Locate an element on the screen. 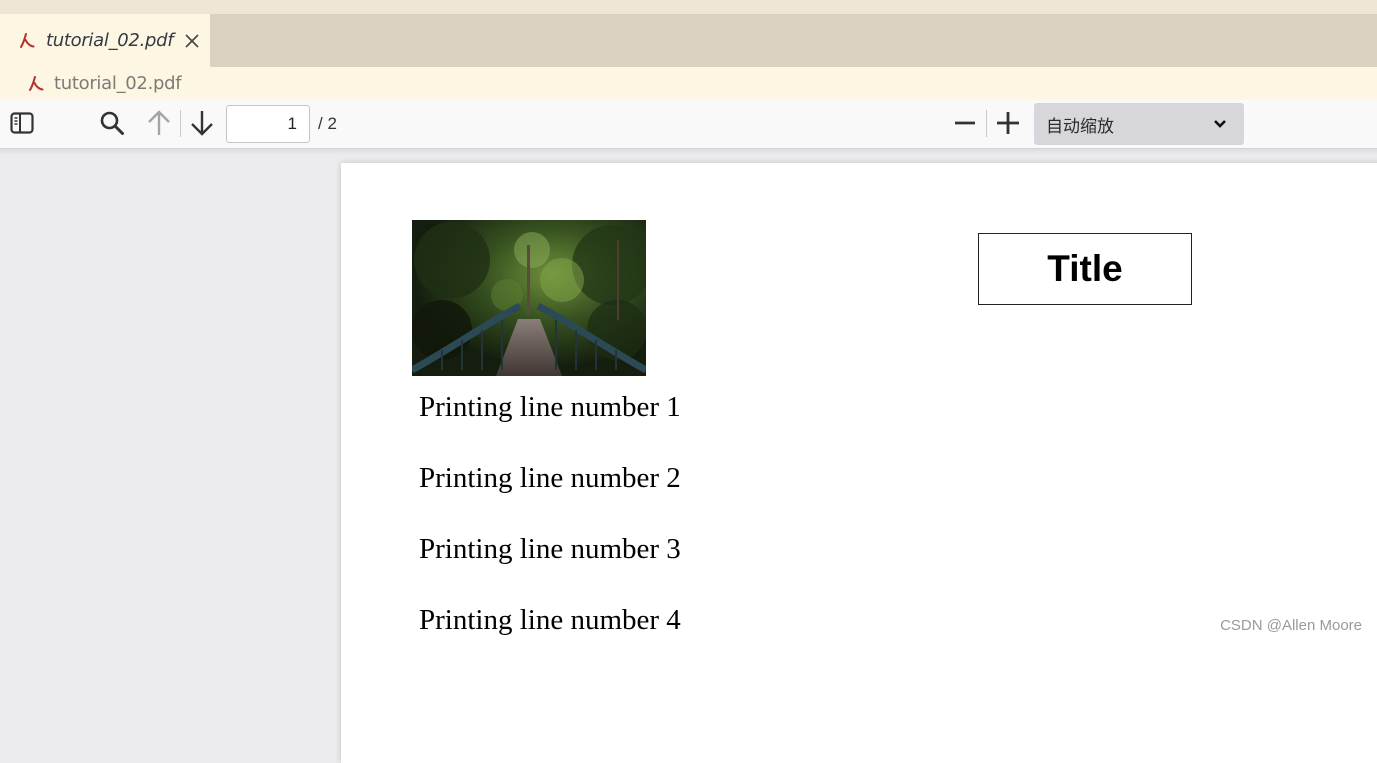 This screenshot has width=1377, height=763. document-line: Printing line number 2 is located at coordinates (550, 478).